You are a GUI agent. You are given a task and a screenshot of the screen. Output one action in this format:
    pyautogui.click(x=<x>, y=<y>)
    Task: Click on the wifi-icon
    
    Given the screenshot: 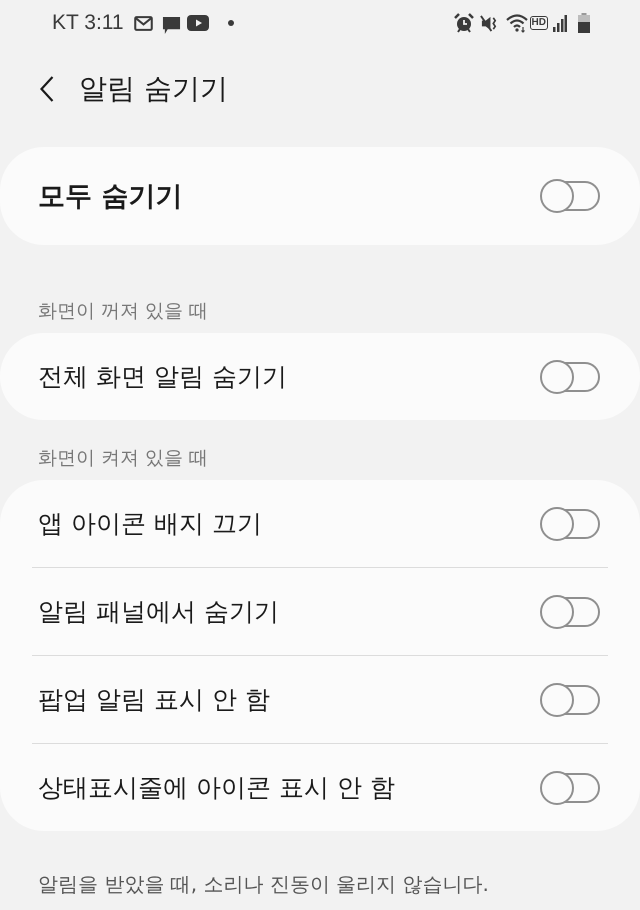 What is the action you would take?
    pyautogui.click(x=517, y=23)
    